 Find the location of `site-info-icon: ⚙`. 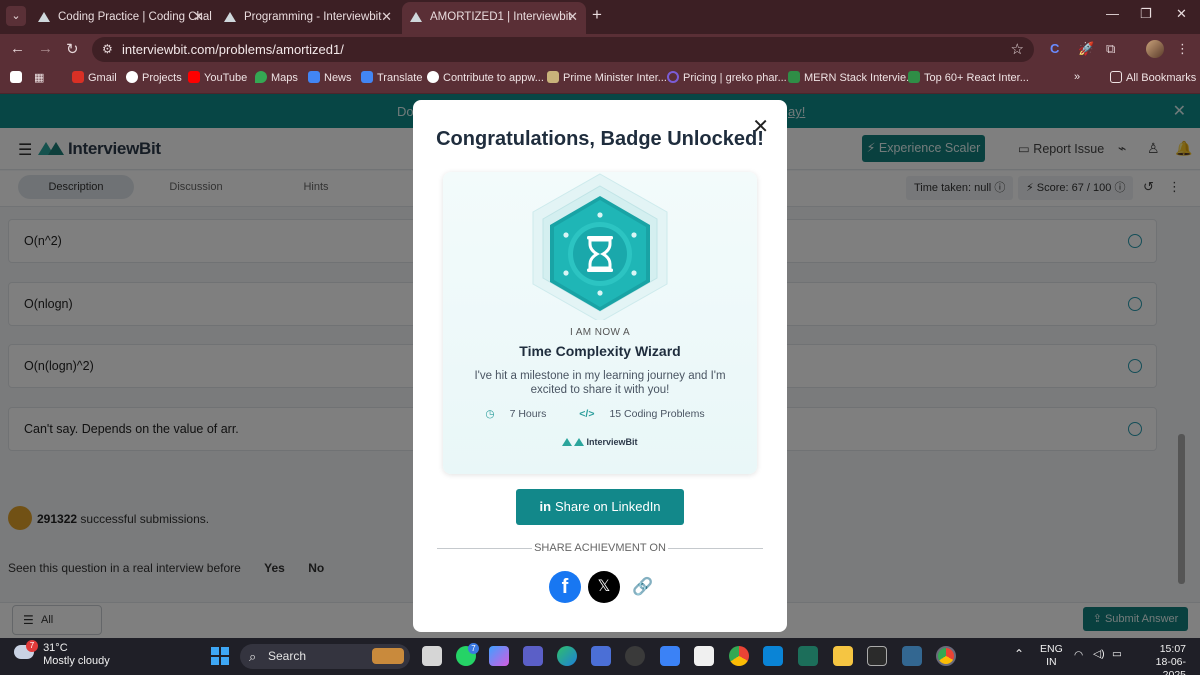

site-info-icon: ⚙ is located at coordinates (107, 49).